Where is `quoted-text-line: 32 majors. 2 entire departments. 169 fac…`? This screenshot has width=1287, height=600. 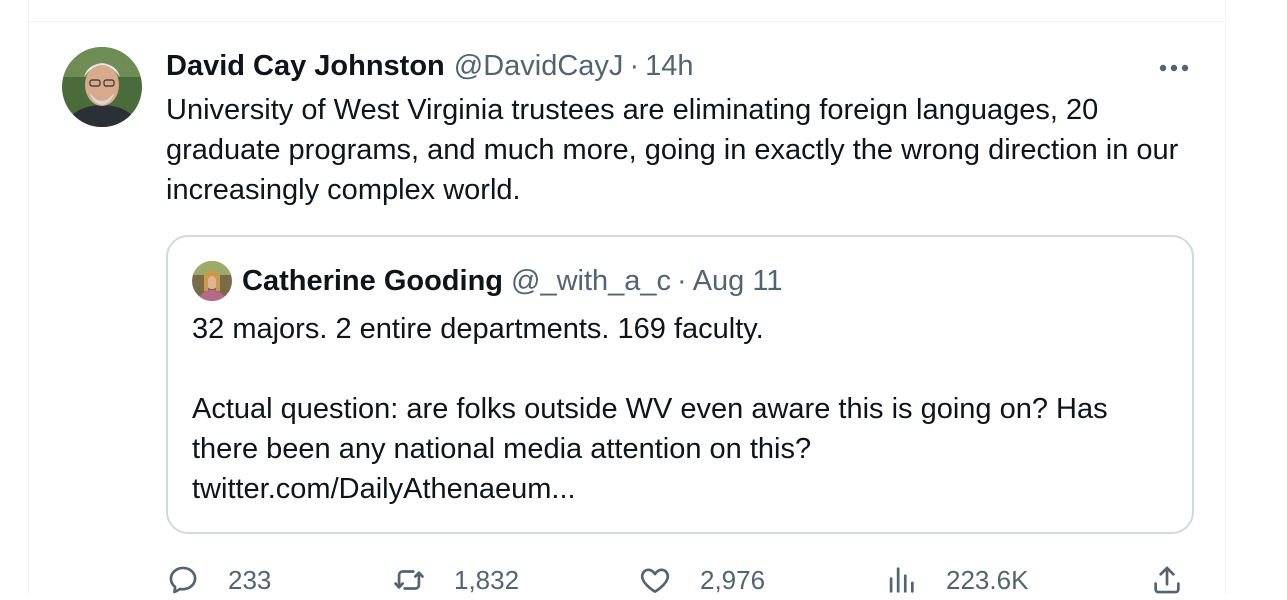 quoted-text-line: 32 majors. 2 entire departments. 169 fac… is located at coordinates (478, 329).